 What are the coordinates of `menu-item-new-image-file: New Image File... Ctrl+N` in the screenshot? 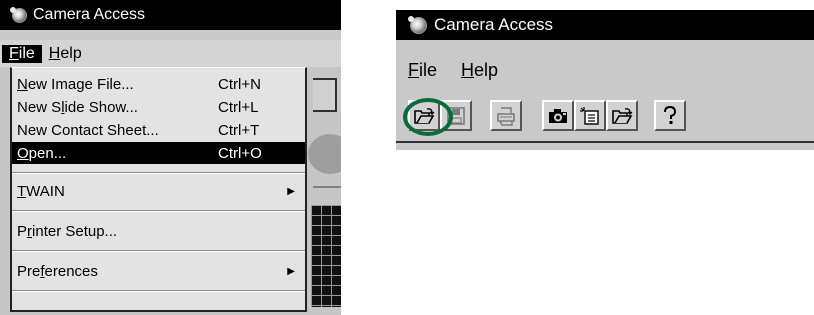 It's located at (158, 84).